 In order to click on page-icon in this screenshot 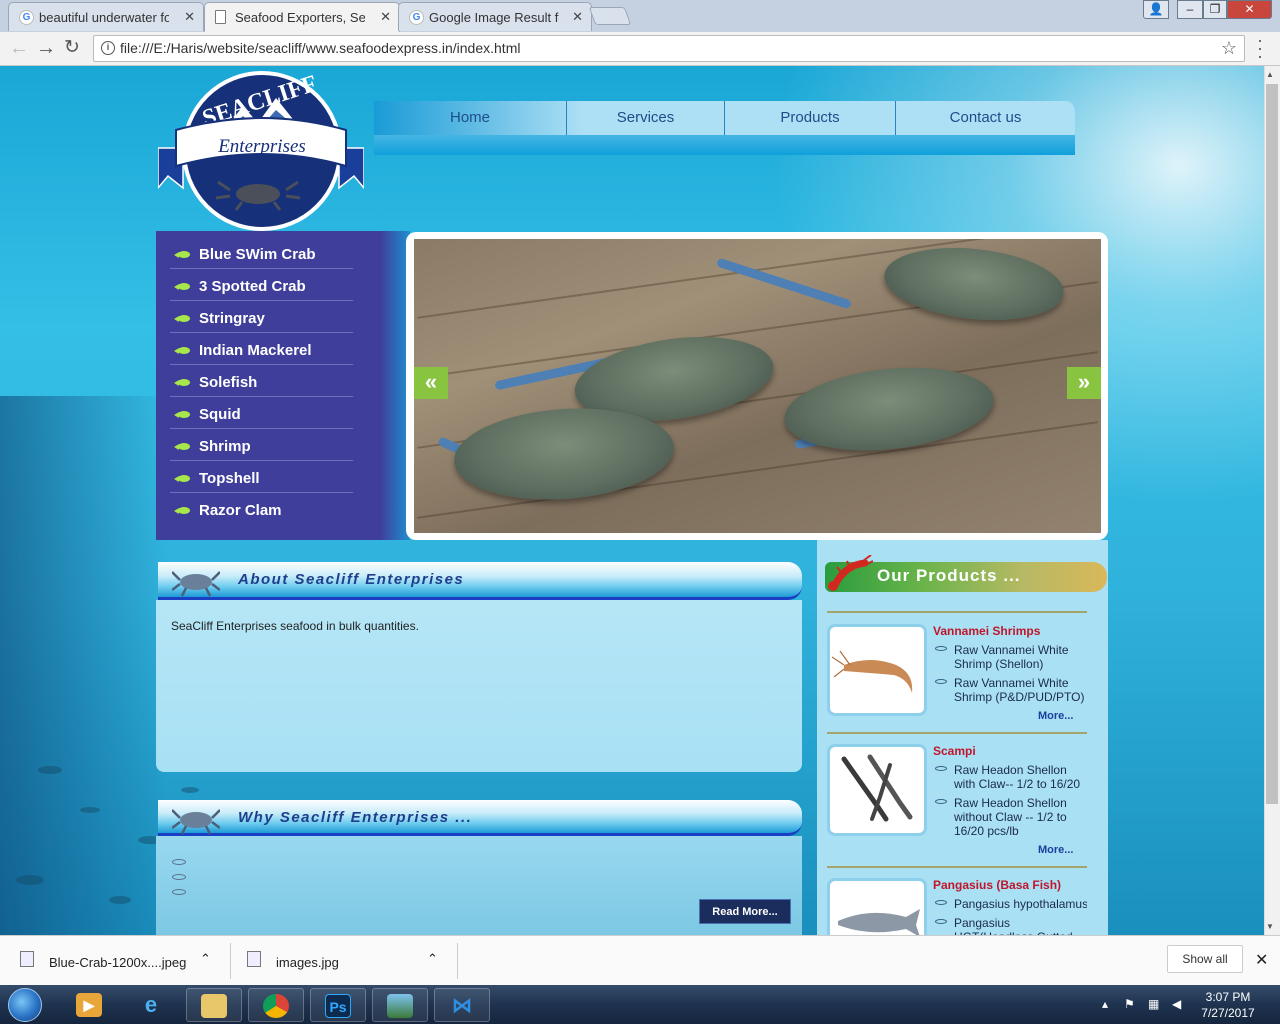, I will do `click(220, 17)`.